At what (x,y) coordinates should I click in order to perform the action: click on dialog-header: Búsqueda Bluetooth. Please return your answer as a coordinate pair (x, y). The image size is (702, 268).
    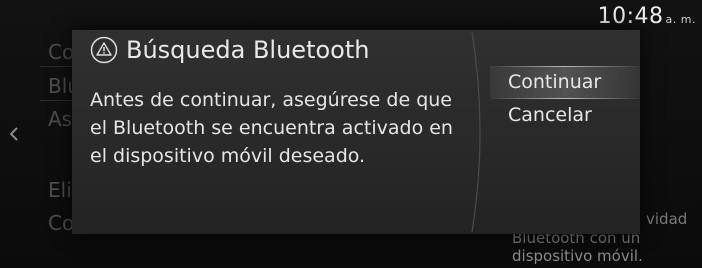
    Looking at the image, I should click on (229, 50).